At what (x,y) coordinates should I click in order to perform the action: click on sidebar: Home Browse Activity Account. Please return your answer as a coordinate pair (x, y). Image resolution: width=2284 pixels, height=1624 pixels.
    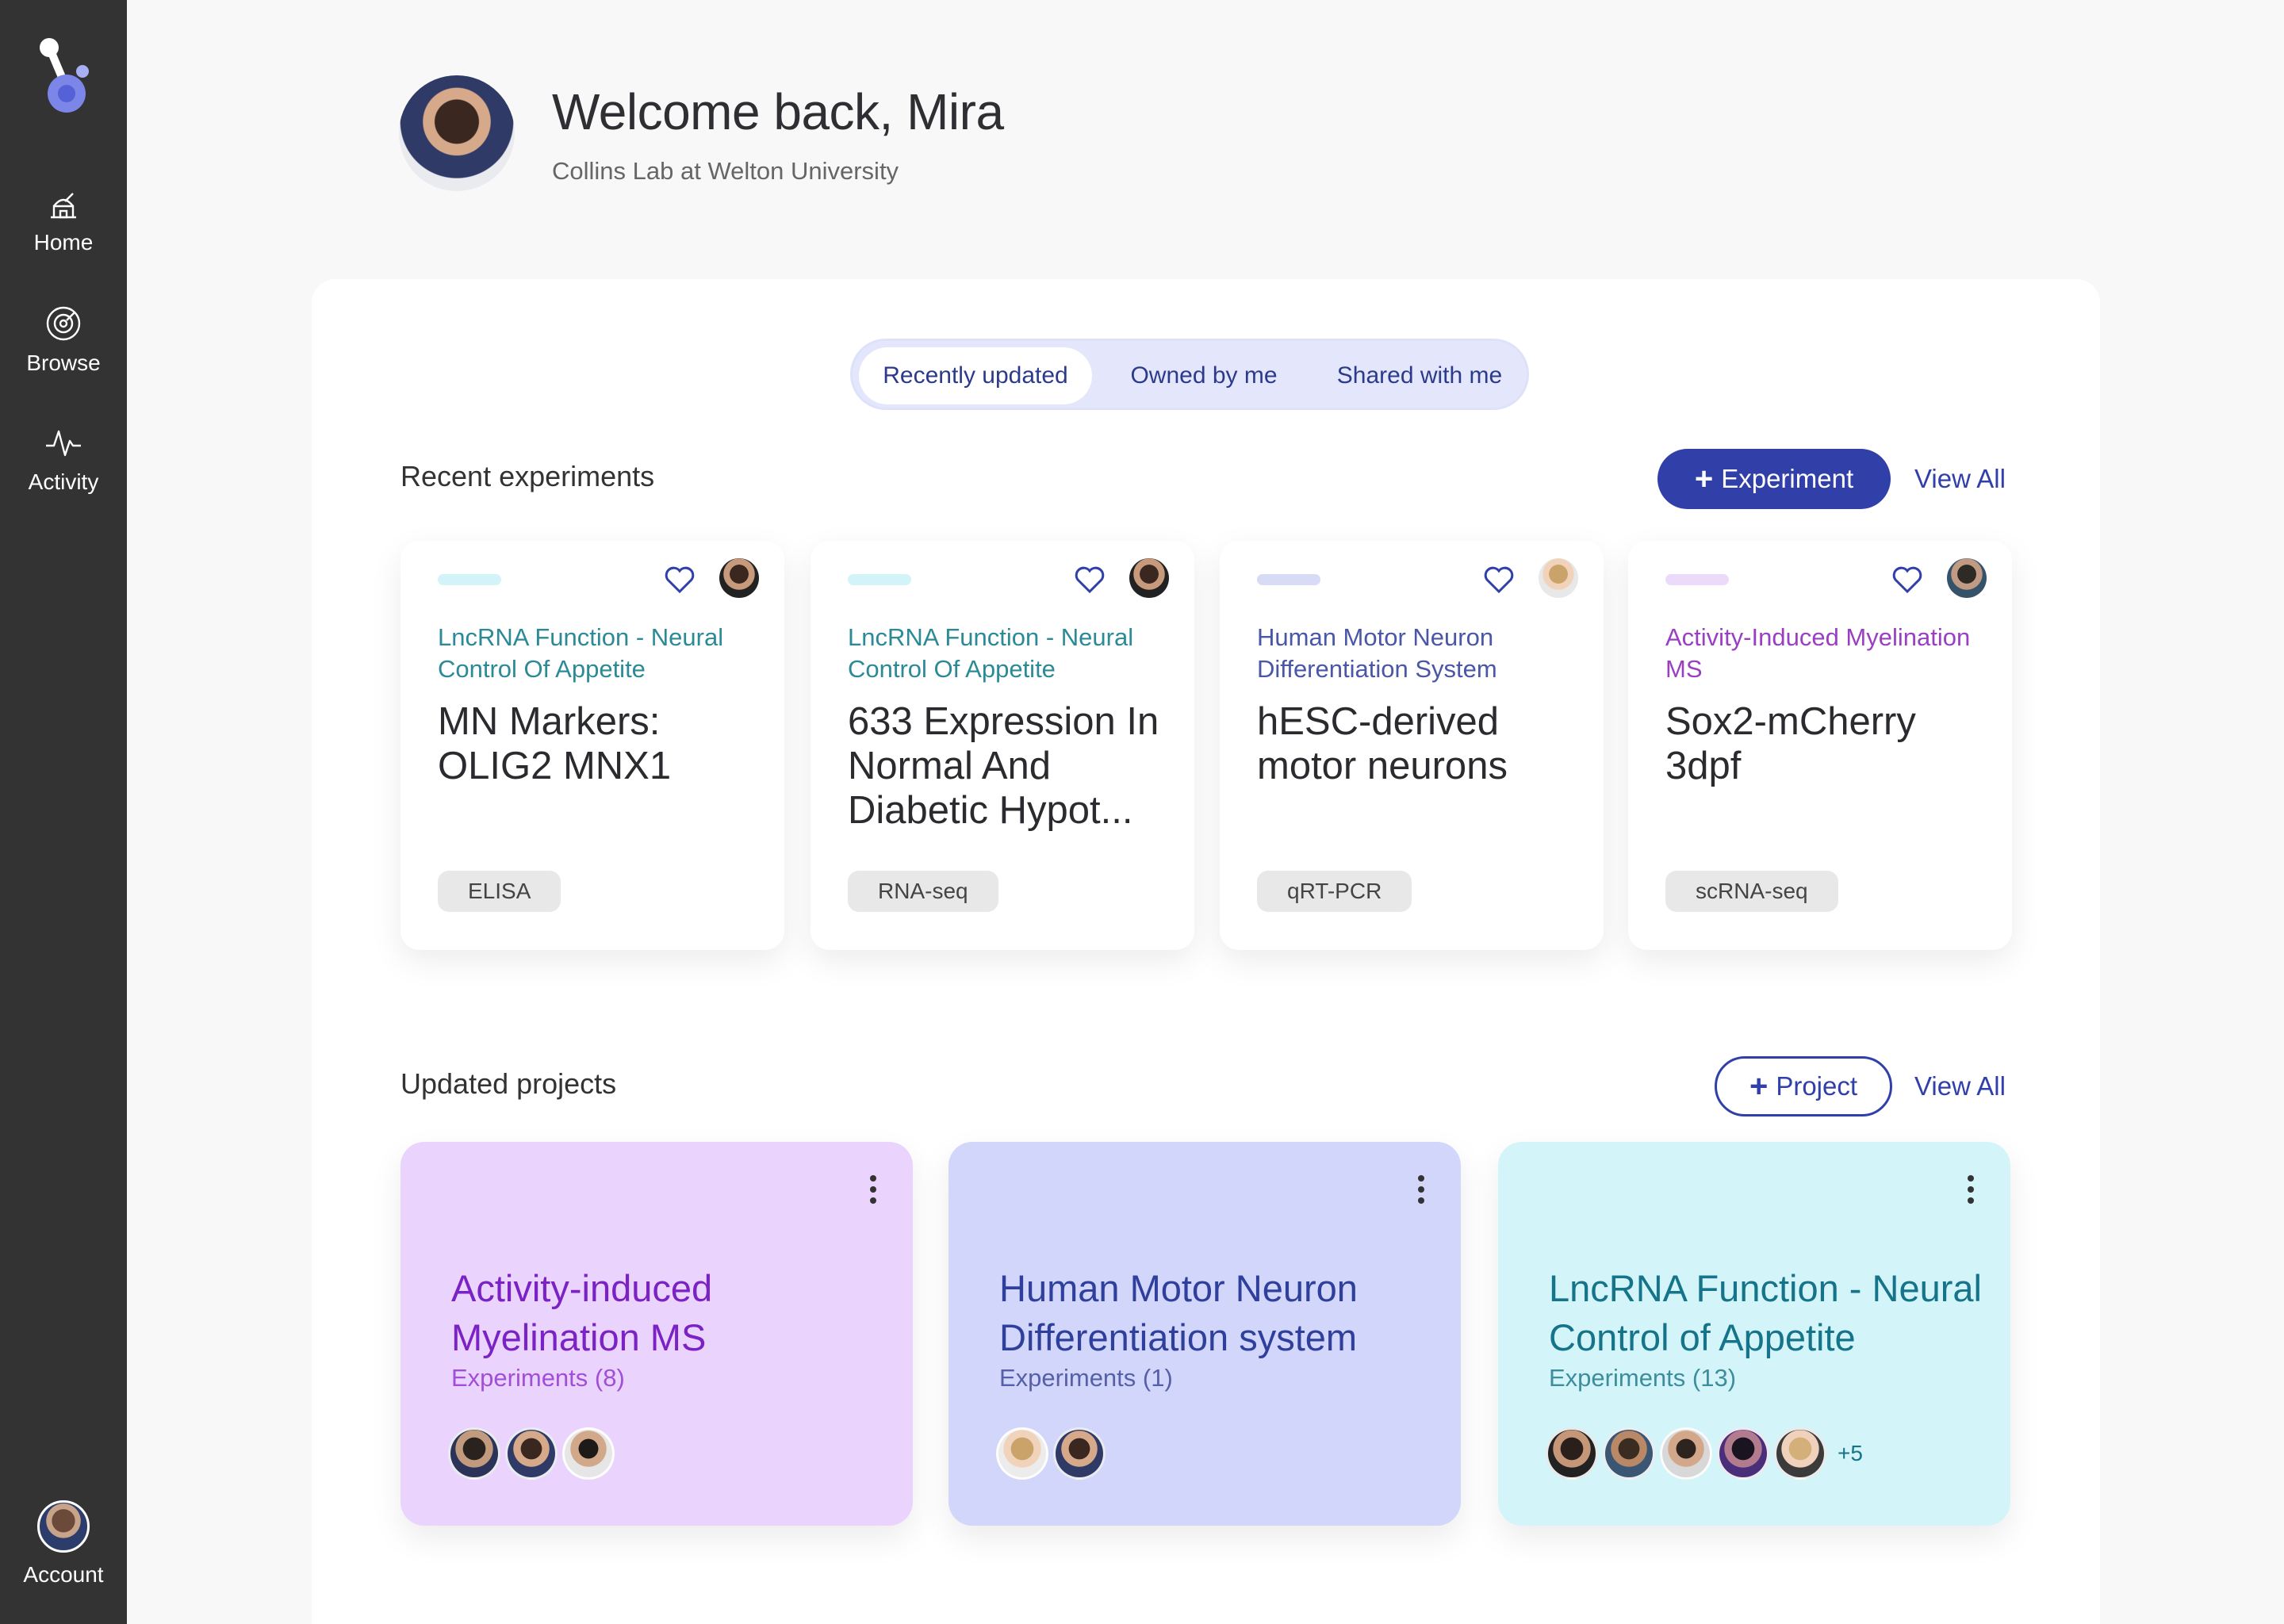
    Looking at the image, I should click on (63, 812).